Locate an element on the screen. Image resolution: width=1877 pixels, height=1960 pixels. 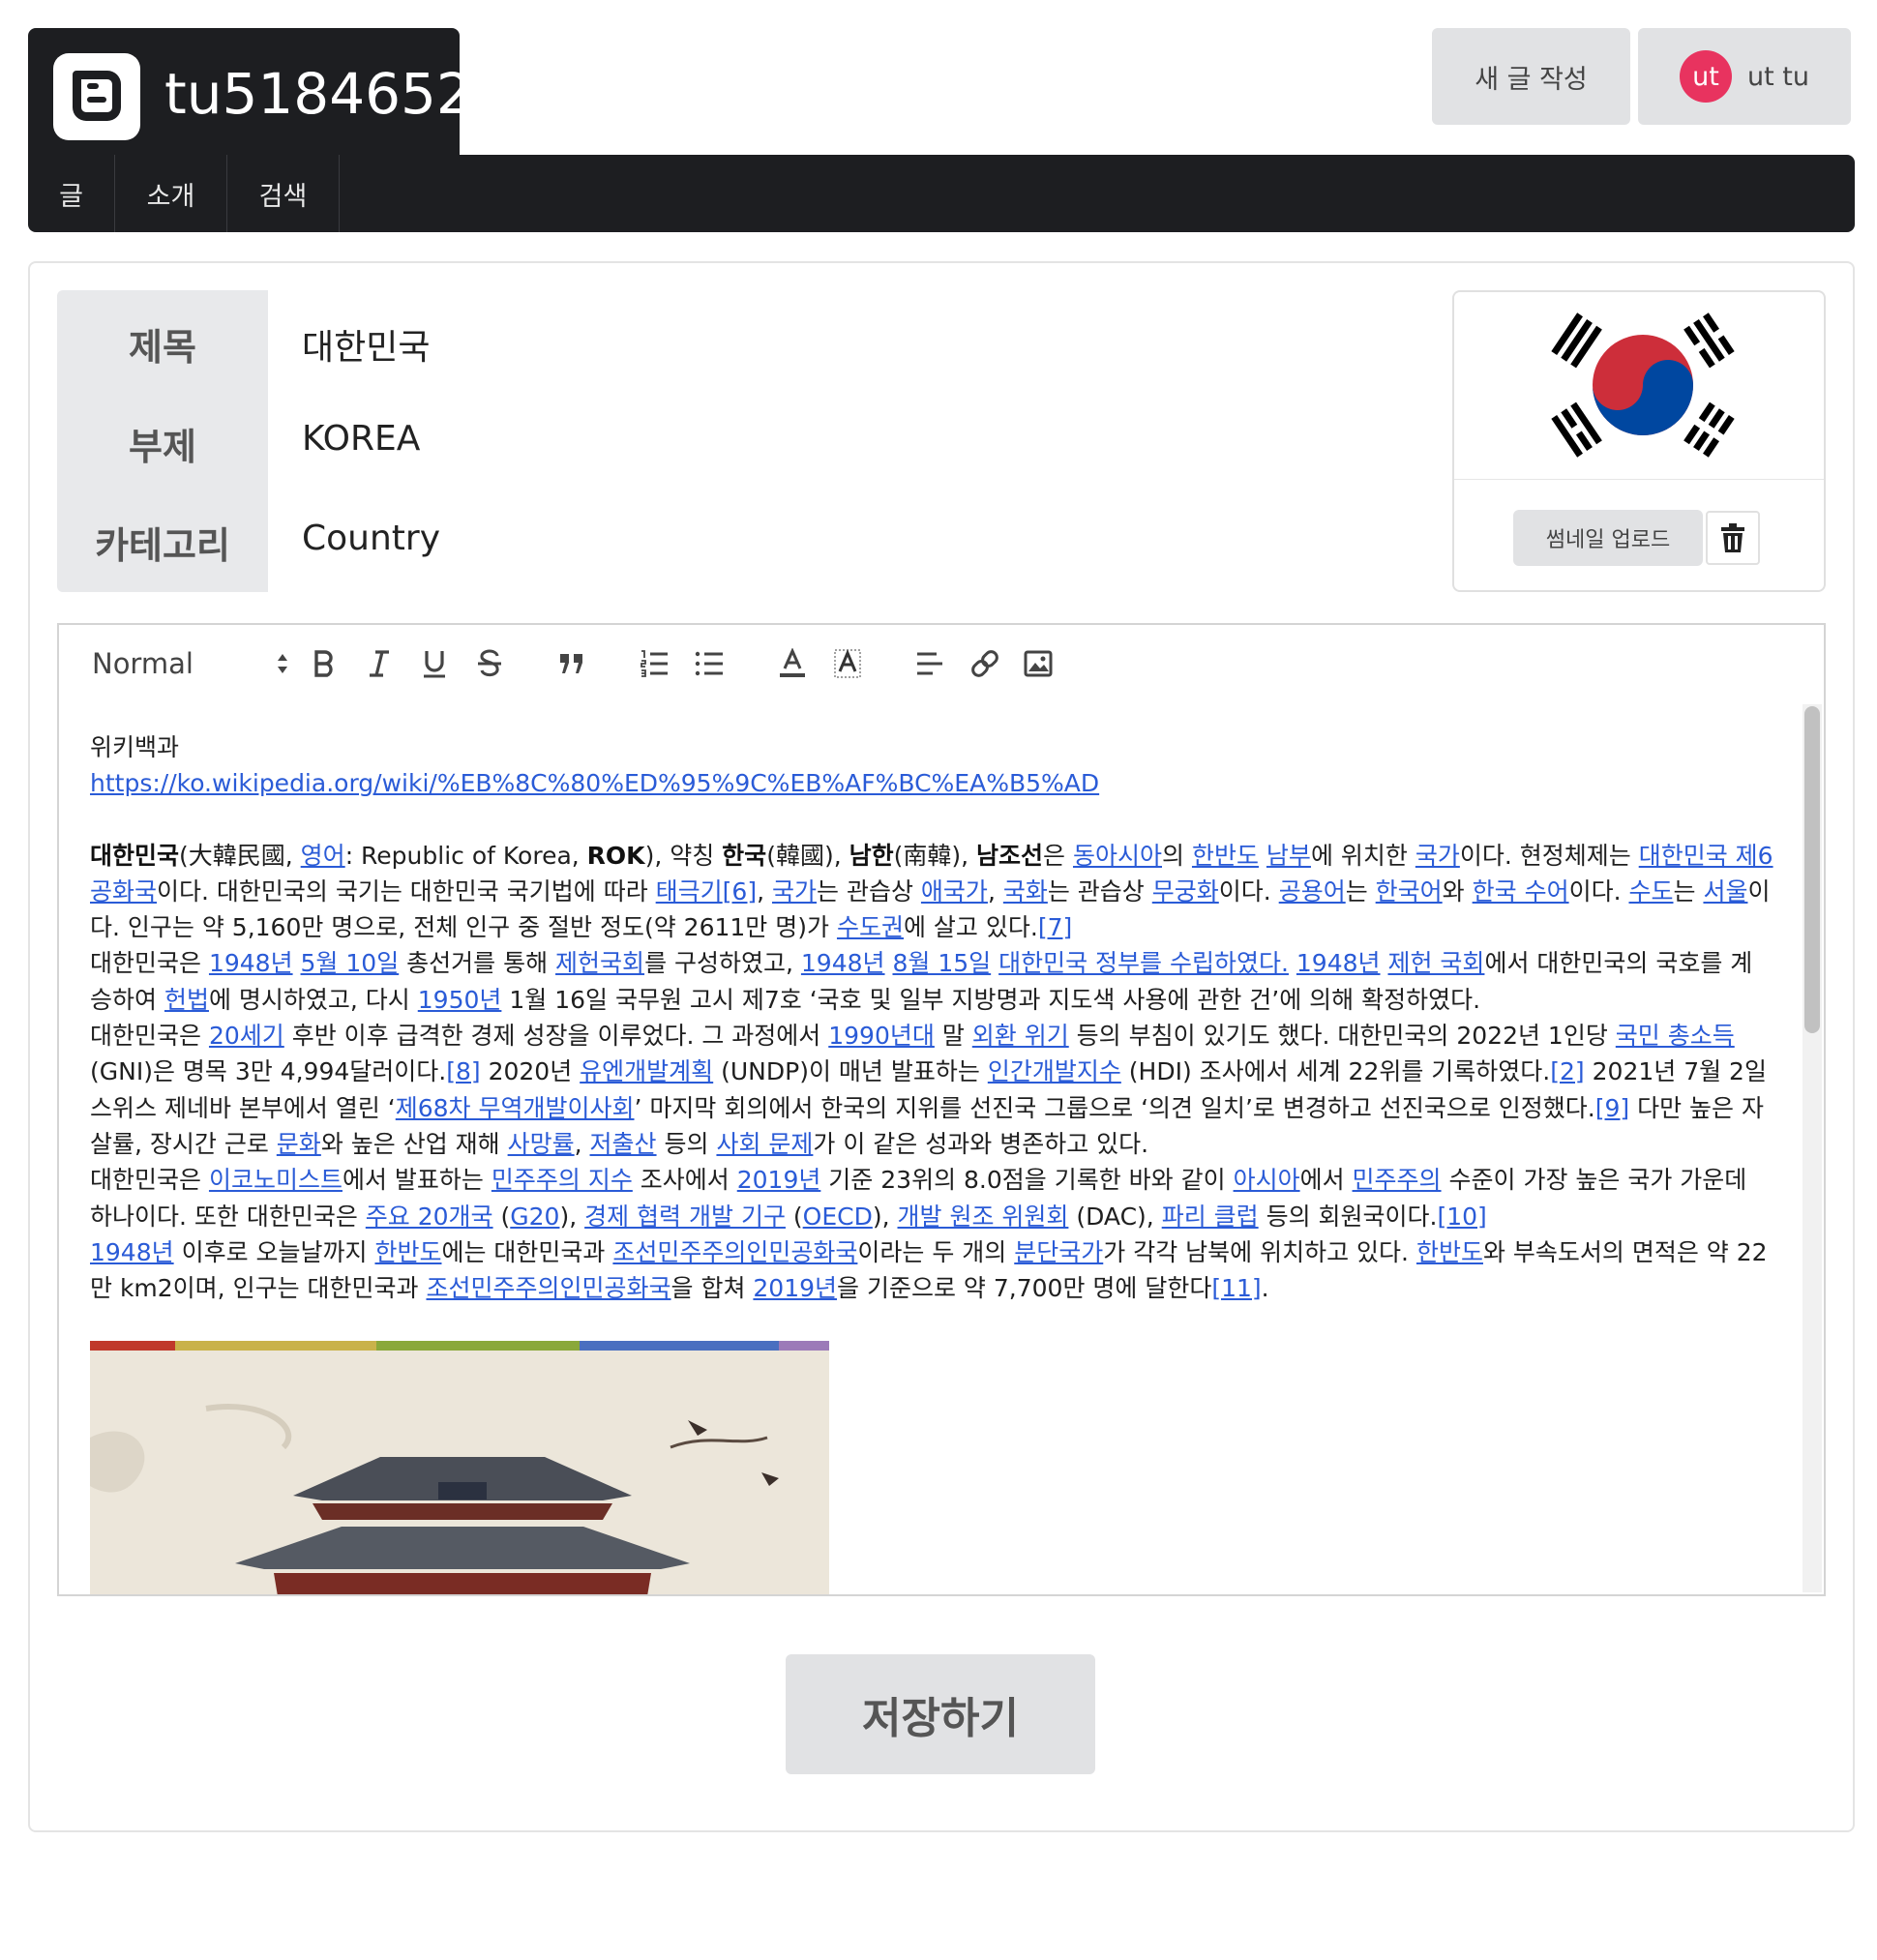
blogger-logo-icon is located at coordinates (96, 97).